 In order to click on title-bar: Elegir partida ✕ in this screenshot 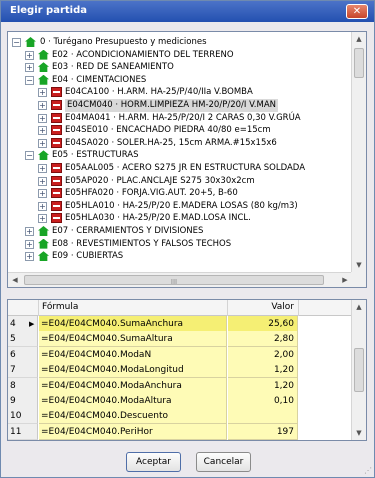, I will do `click(187, 11)`.